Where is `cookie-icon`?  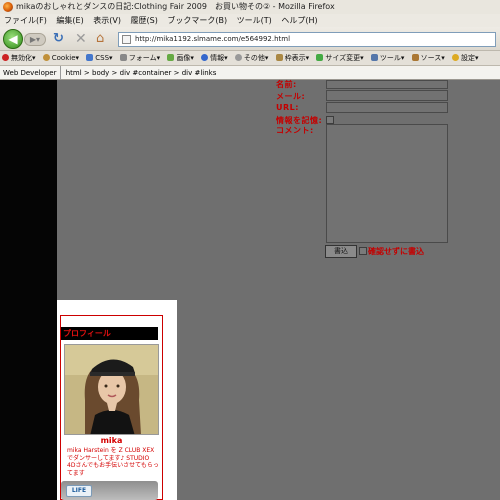 cookie-icon is located at coordinates (46, 57).